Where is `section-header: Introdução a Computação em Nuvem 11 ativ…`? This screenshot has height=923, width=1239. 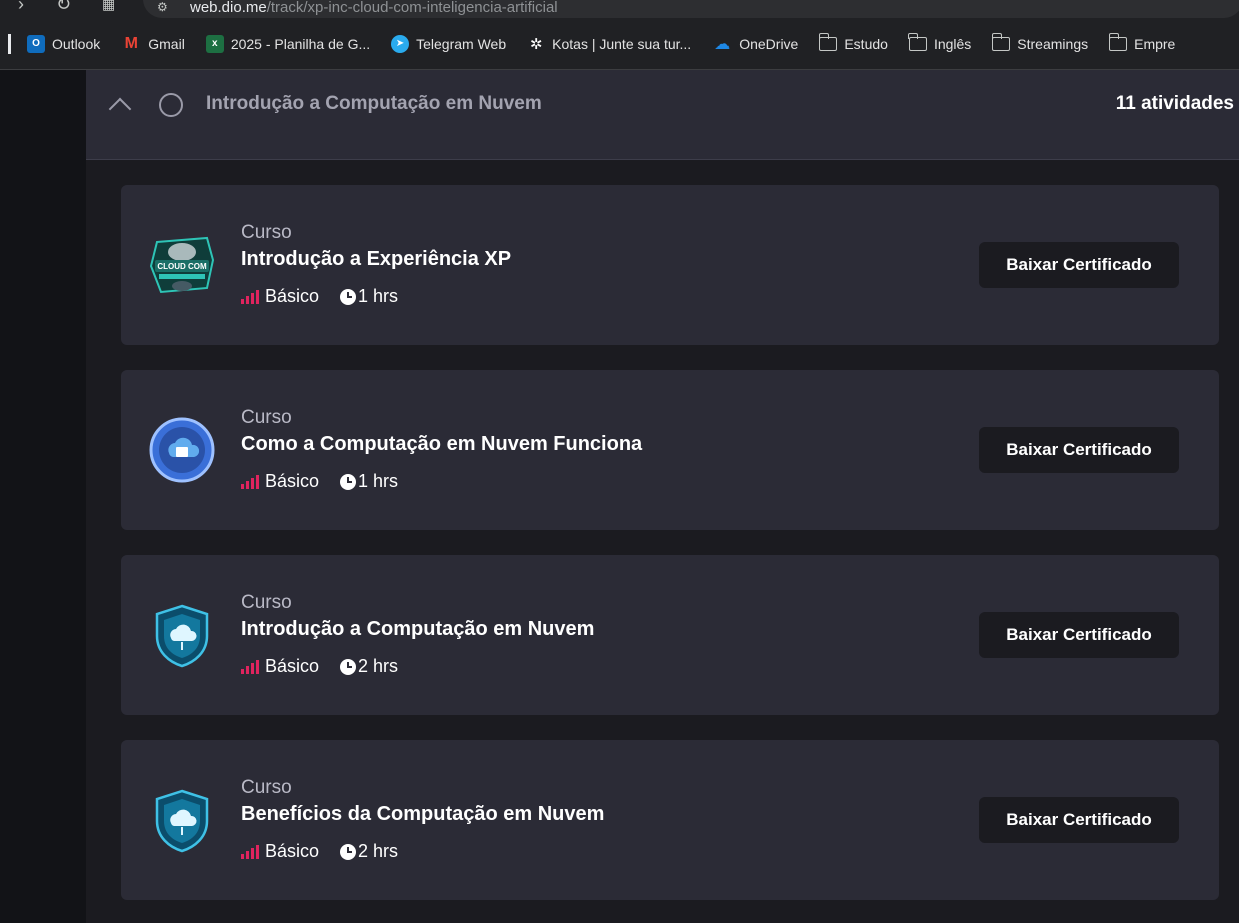 section-header: Introdução a Computação em Nuvem 11 ativ… is located at coordinates (662, 115).